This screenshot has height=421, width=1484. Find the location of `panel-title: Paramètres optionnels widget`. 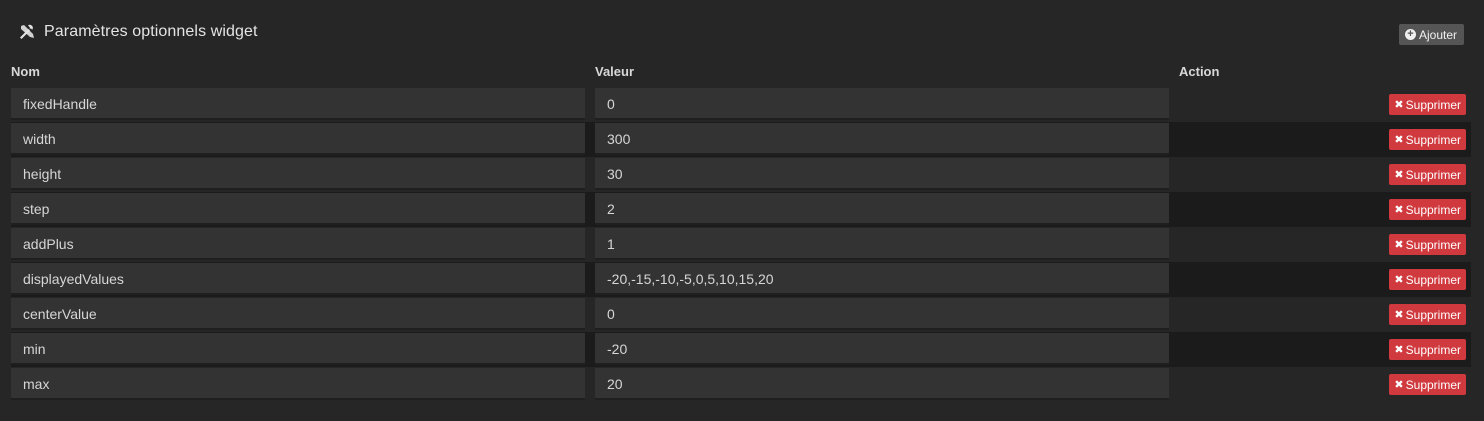

panel-title: Paramètres optionnels widget is located at coordinates (151, 31).